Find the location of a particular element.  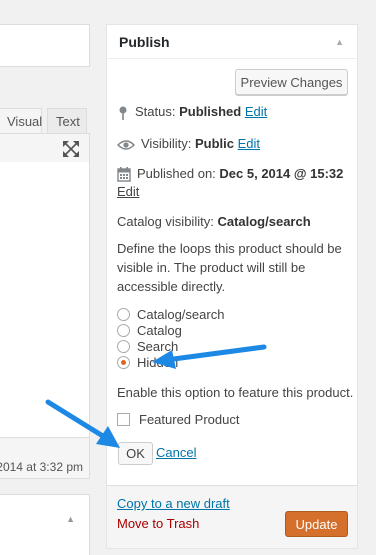

visibility-option-hidden: Hidden is located at coordinates (147, 363).